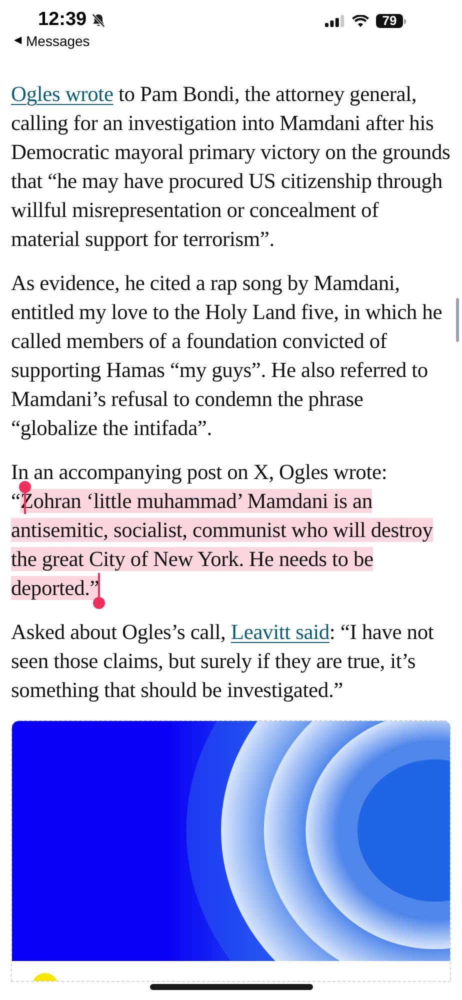 The height and width of the screenshot is (1000, 462). What do you see at coordinates (223, 661) in the screenshot?
I see `article-paragraph: Asked about Ogles’s call, Leavitt said: “I have not seen those claims, but surely if they are true, it’s something that should be investigated.”` at bounding box center [223, 661].